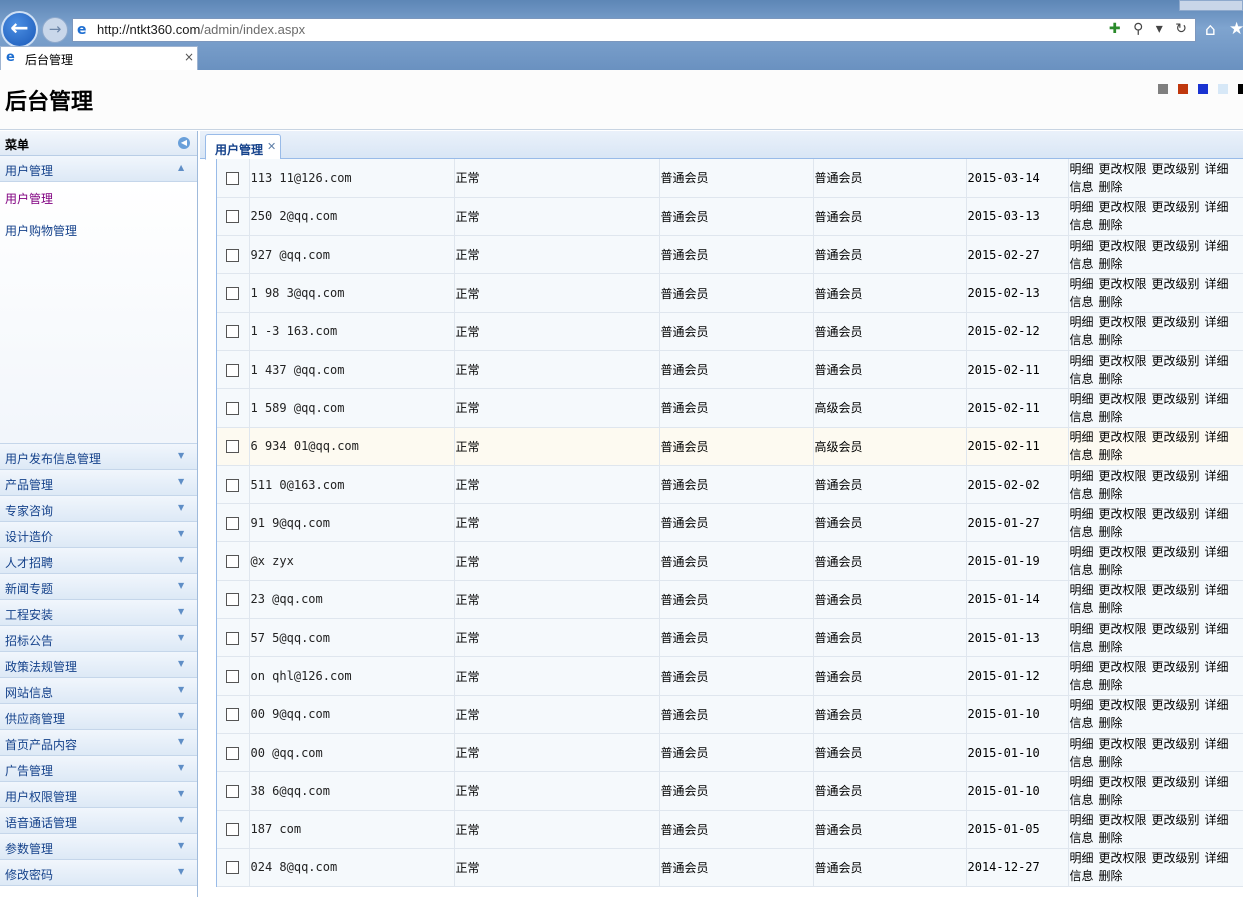 The height and width of the screenshot is (897, 1243). Describe the element at coordinates (201, 29) in the screenshot. I see `address-url: http://ntkt360.com/admin/index.aspx` at that location.